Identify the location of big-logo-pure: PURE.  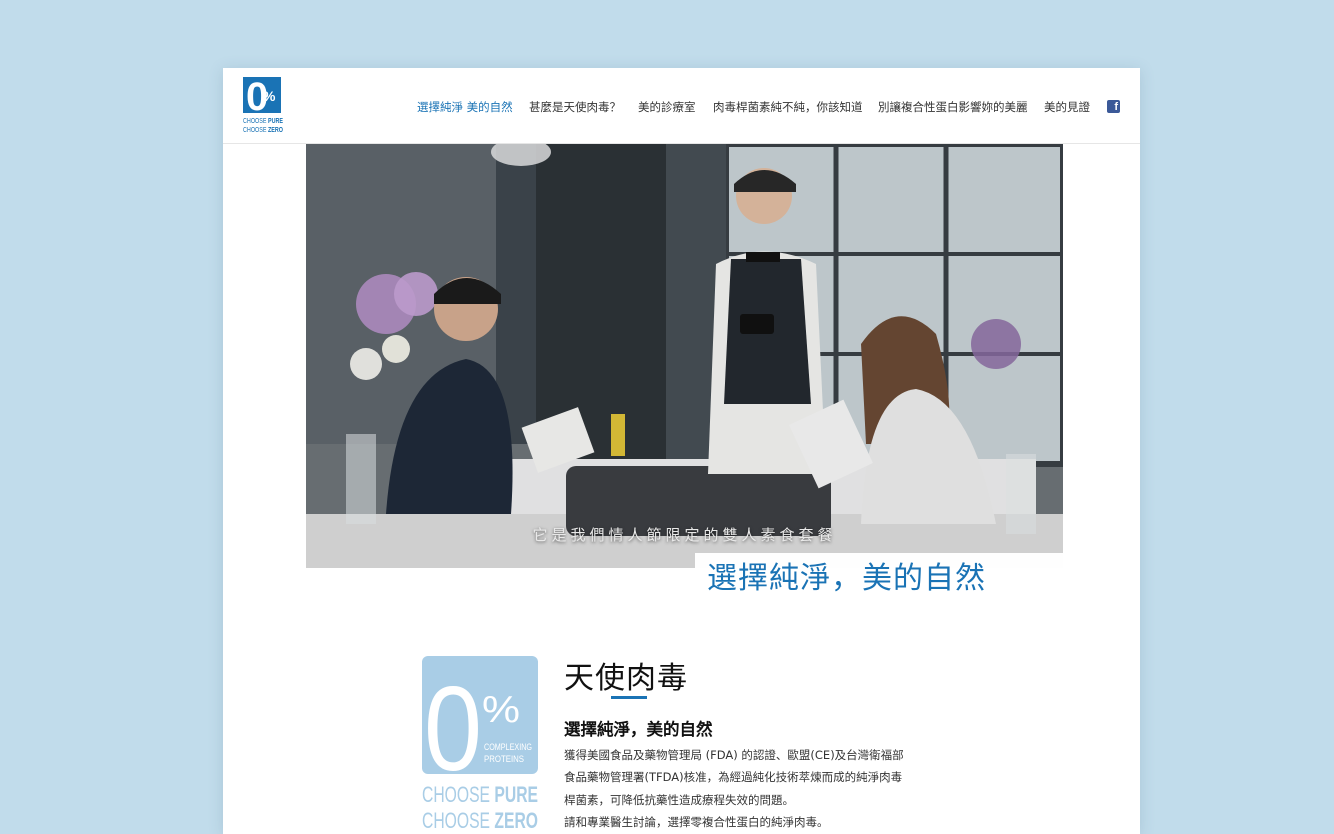
(516, 794).